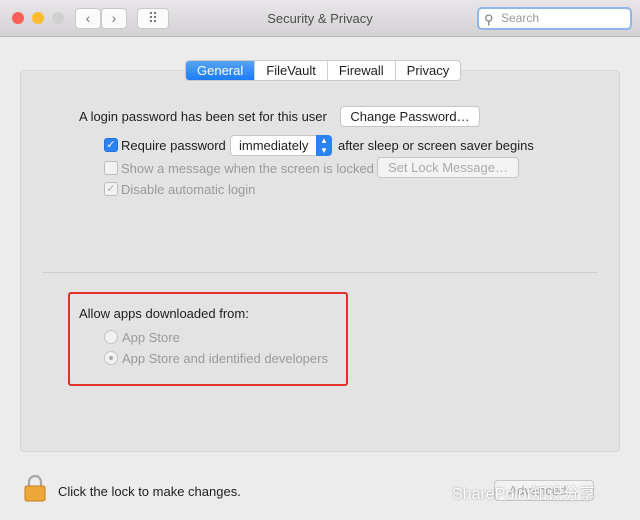  Describe the element at coordinates (324, 145) in the screenshot. I see `chevron-updown-icon: ▲ ▼` at that location.